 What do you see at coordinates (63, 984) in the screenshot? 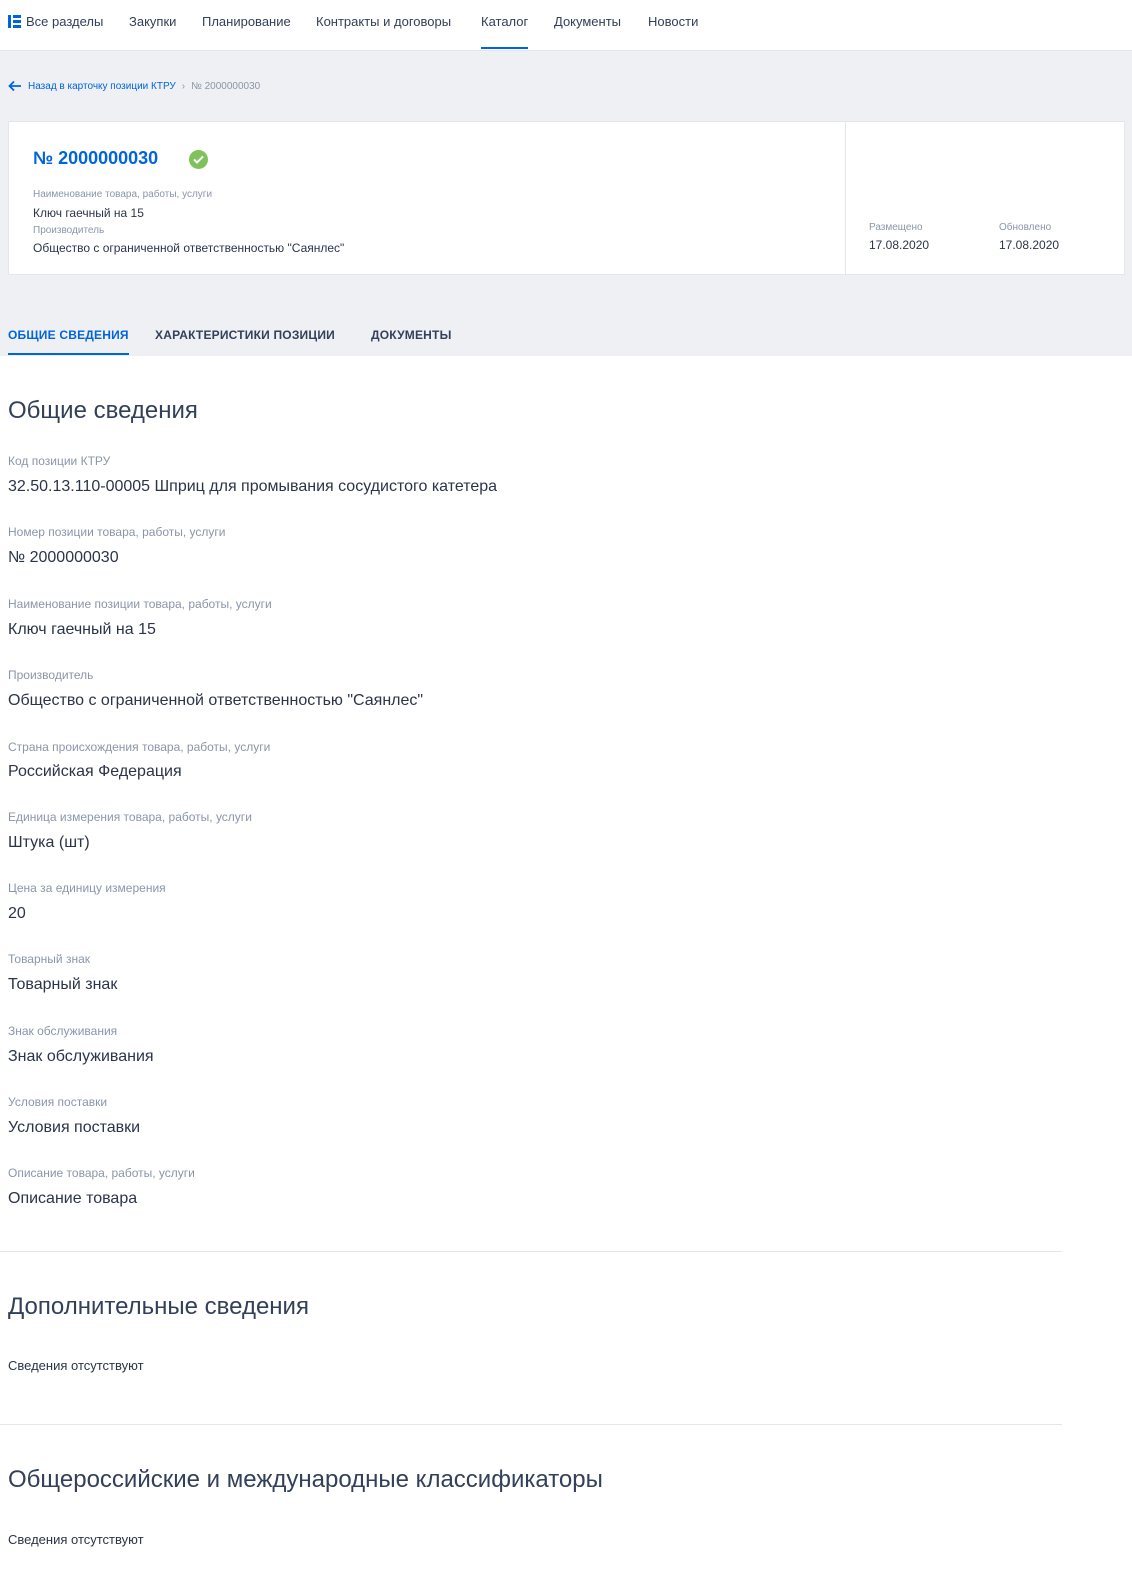
I see `field-value-trademark: Товарный знак` at bounding box center [63, 984].